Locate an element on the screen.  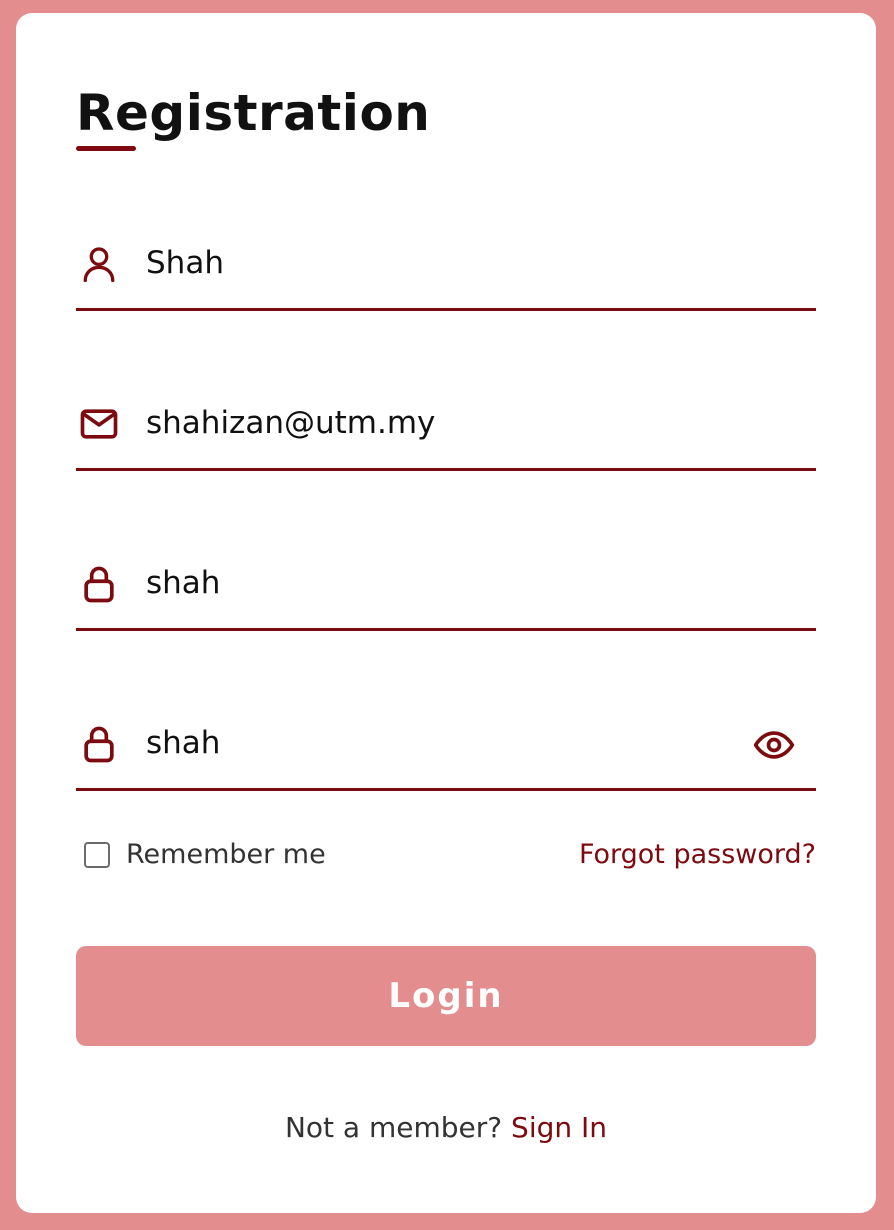
email-field is located at coordinates (446, 421).